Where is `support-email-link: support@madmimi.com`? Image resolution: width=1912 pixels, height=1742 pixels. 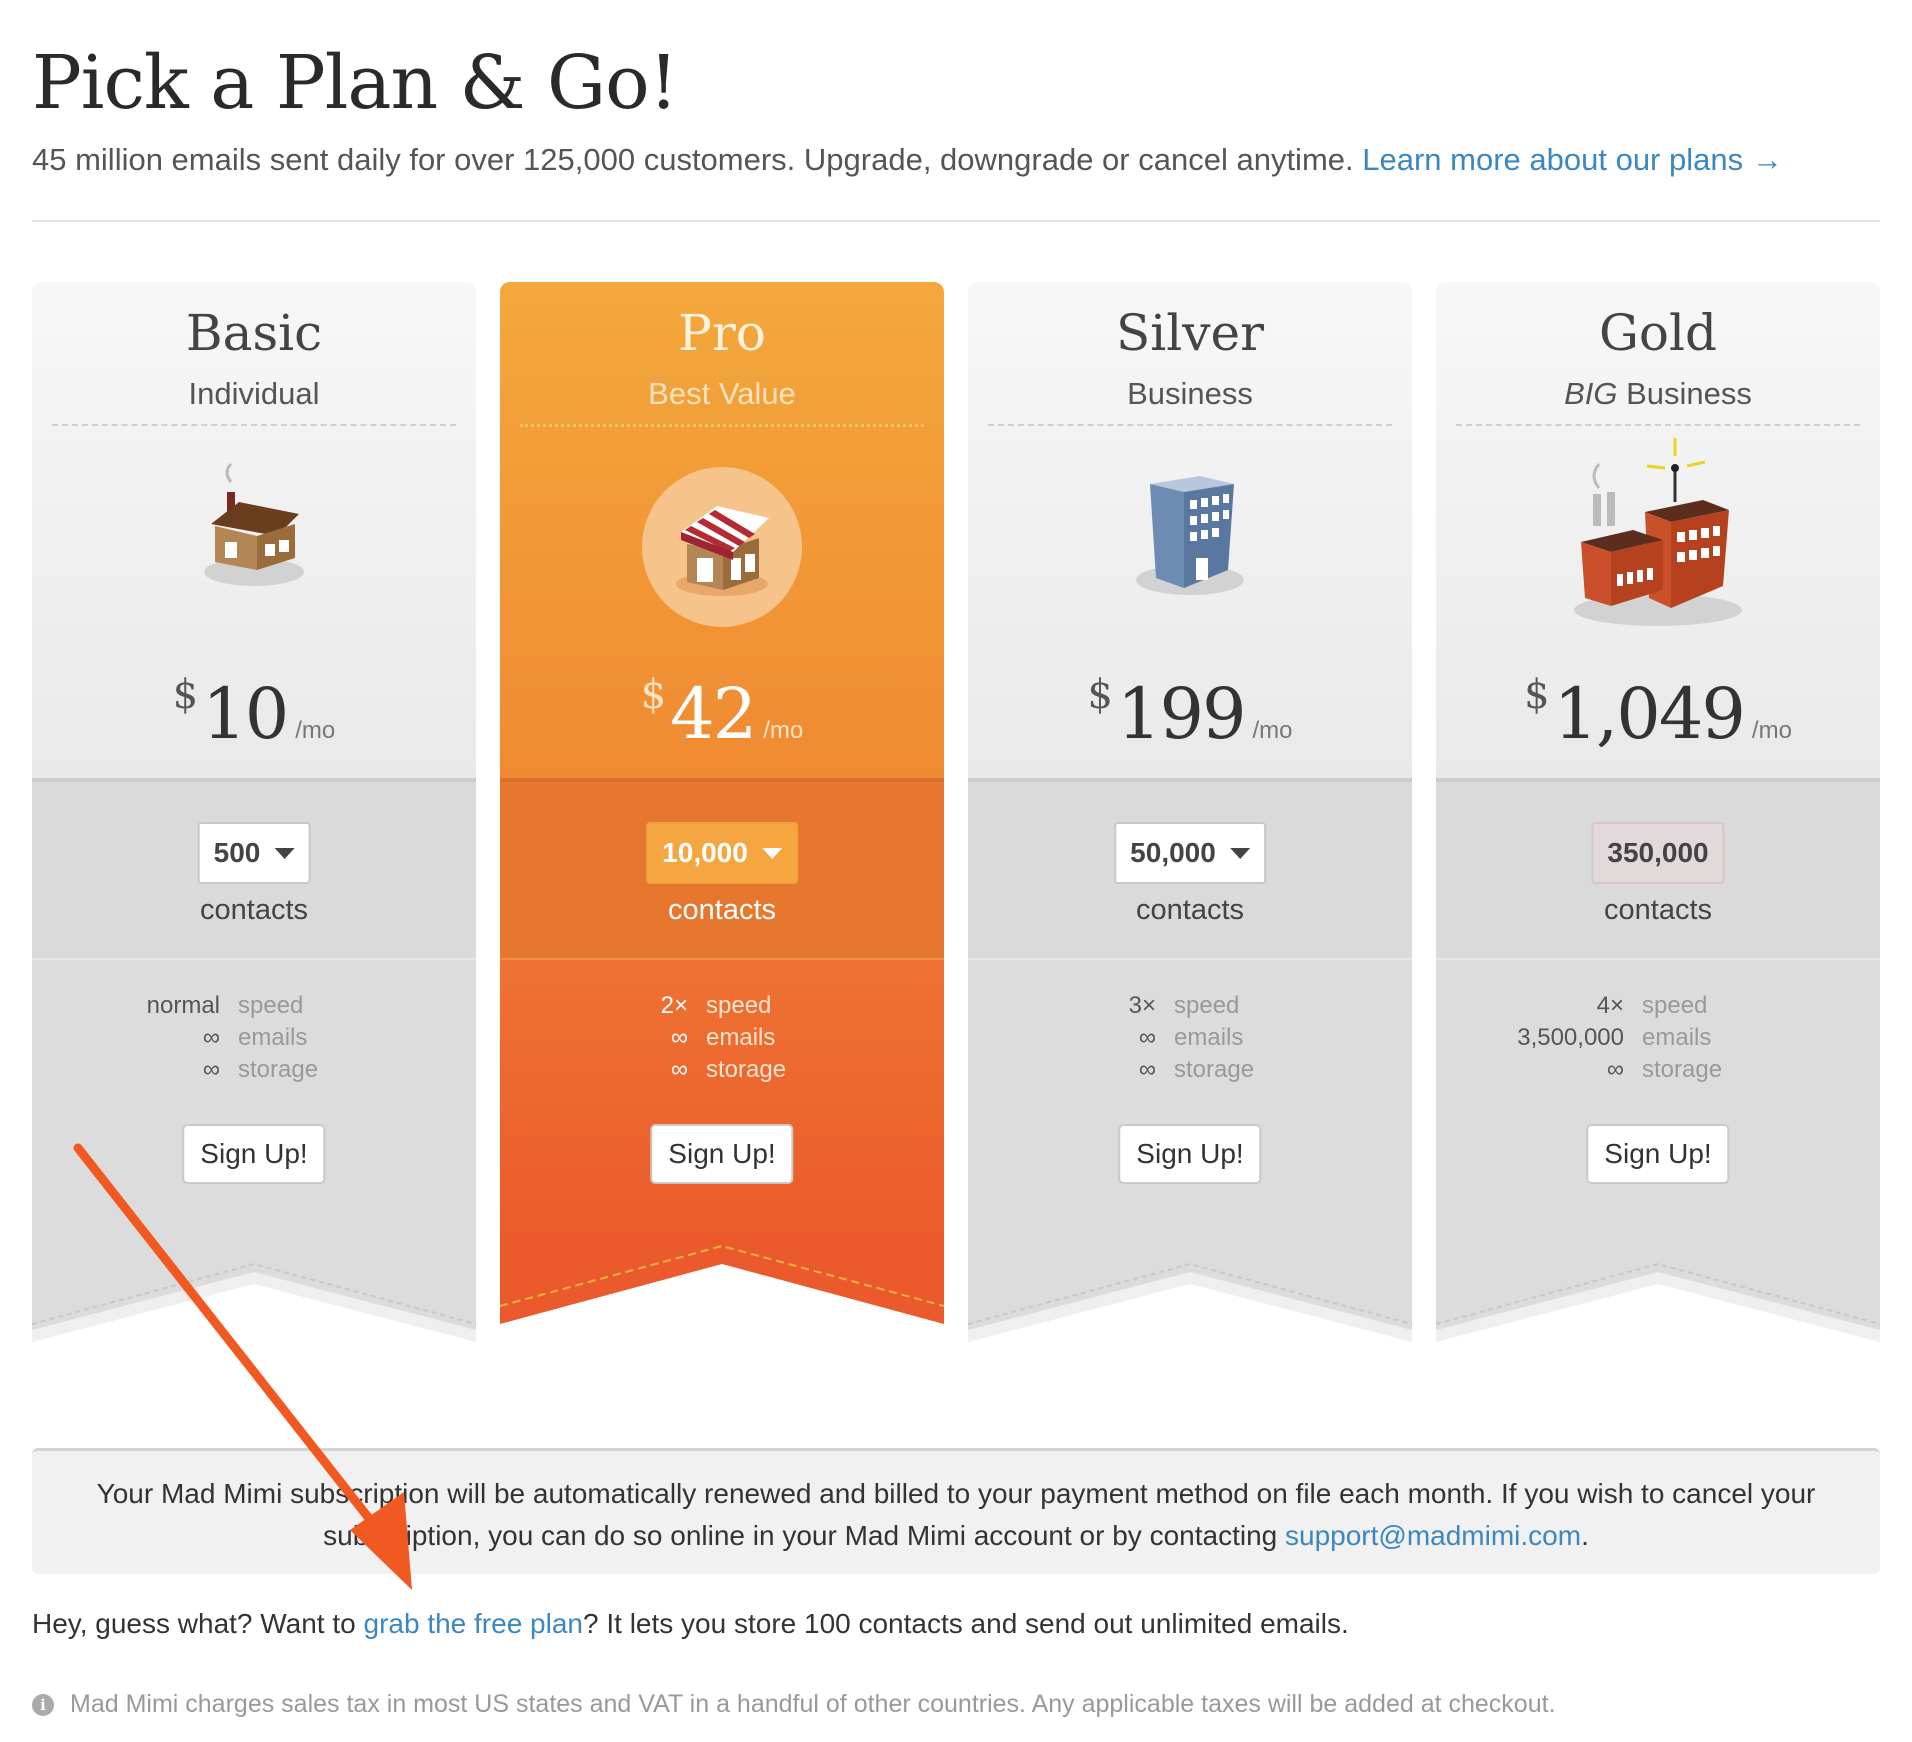
support-email-link: support@madmimi.com is located at coordinates (1433, 1535).